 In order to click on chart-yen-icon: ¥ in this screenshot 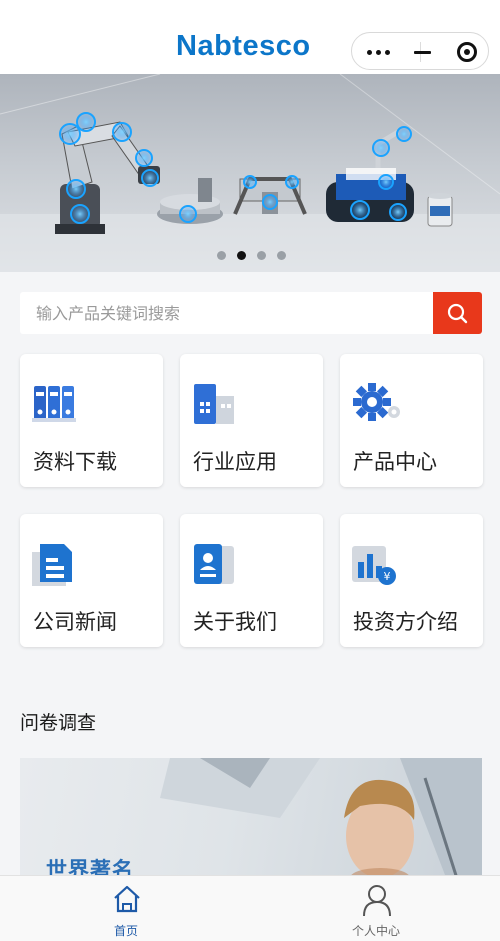, I will do `click(375, 567)`.